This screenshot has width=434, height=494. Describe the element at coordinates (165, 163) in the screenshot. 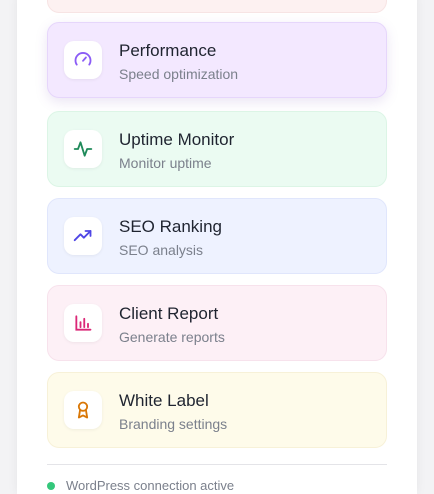

I see `menu-card-subtitle: Monitor uptime` at that location.